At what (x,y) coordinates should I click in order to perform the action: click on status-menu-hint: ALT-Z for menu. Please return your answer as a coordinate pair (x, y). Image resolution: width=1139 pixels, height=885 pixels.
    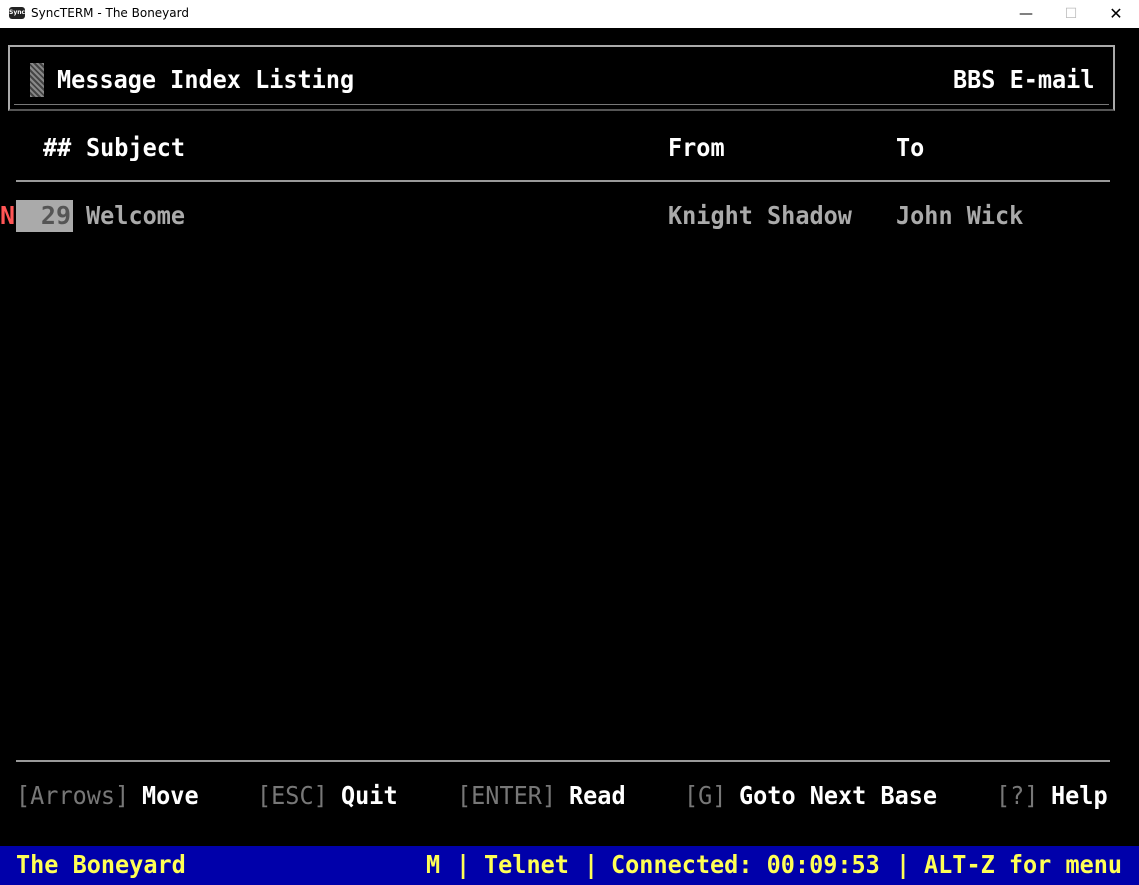
    Looking at the image, I should click on (1023, 864).